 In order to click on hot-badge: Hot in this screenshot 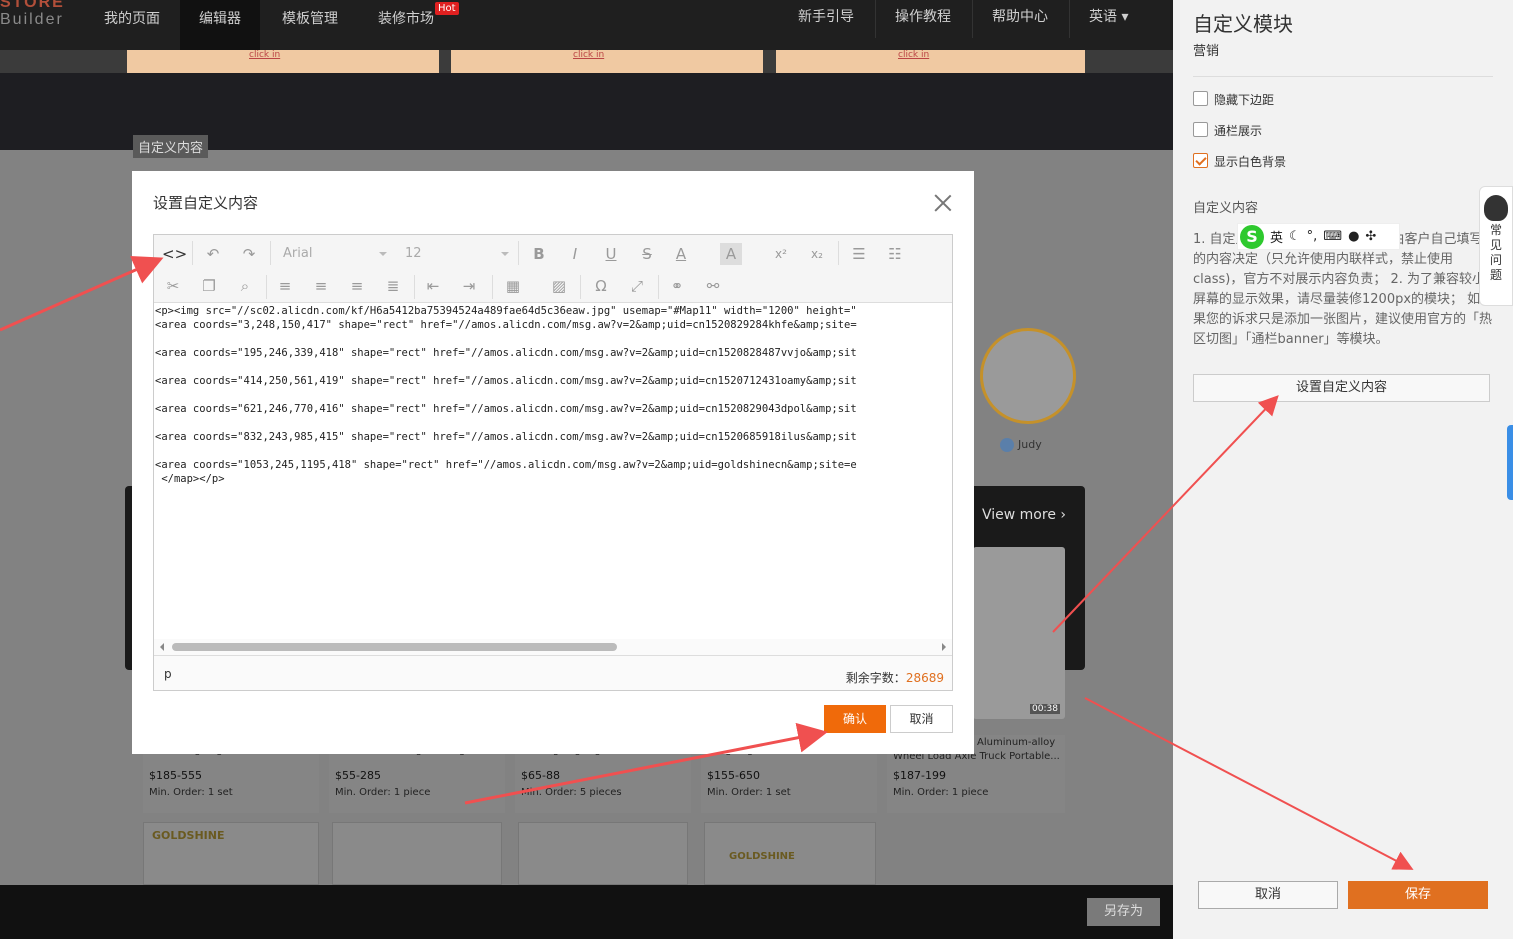, I will do `click(447, 8)`.